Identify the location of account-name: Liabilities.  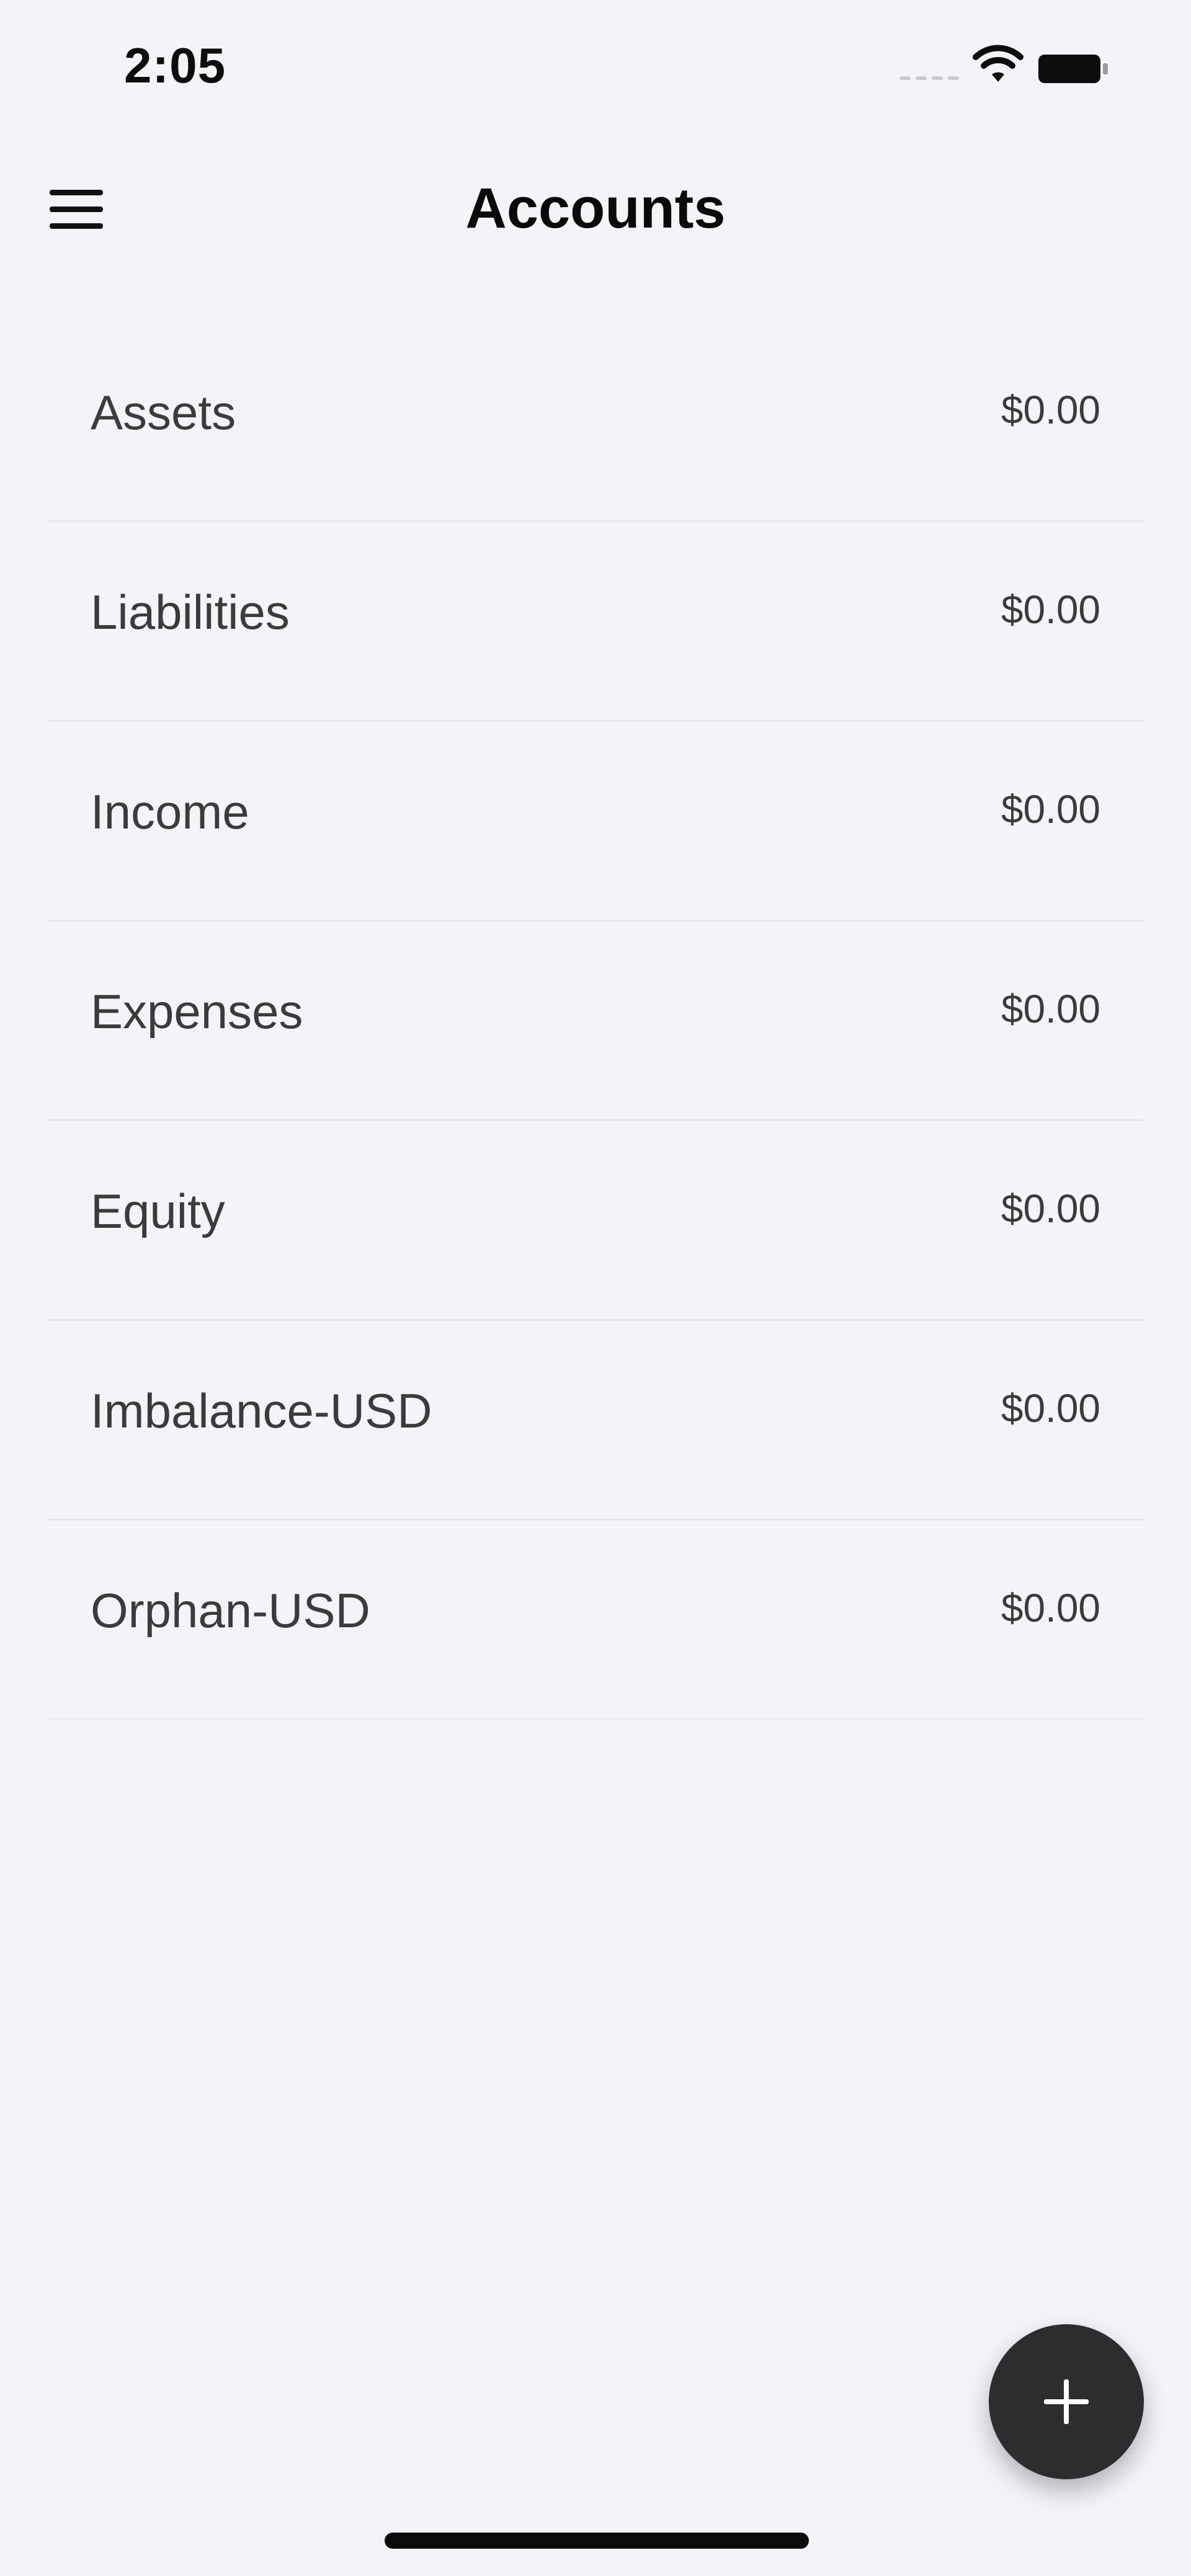
(190, 612).